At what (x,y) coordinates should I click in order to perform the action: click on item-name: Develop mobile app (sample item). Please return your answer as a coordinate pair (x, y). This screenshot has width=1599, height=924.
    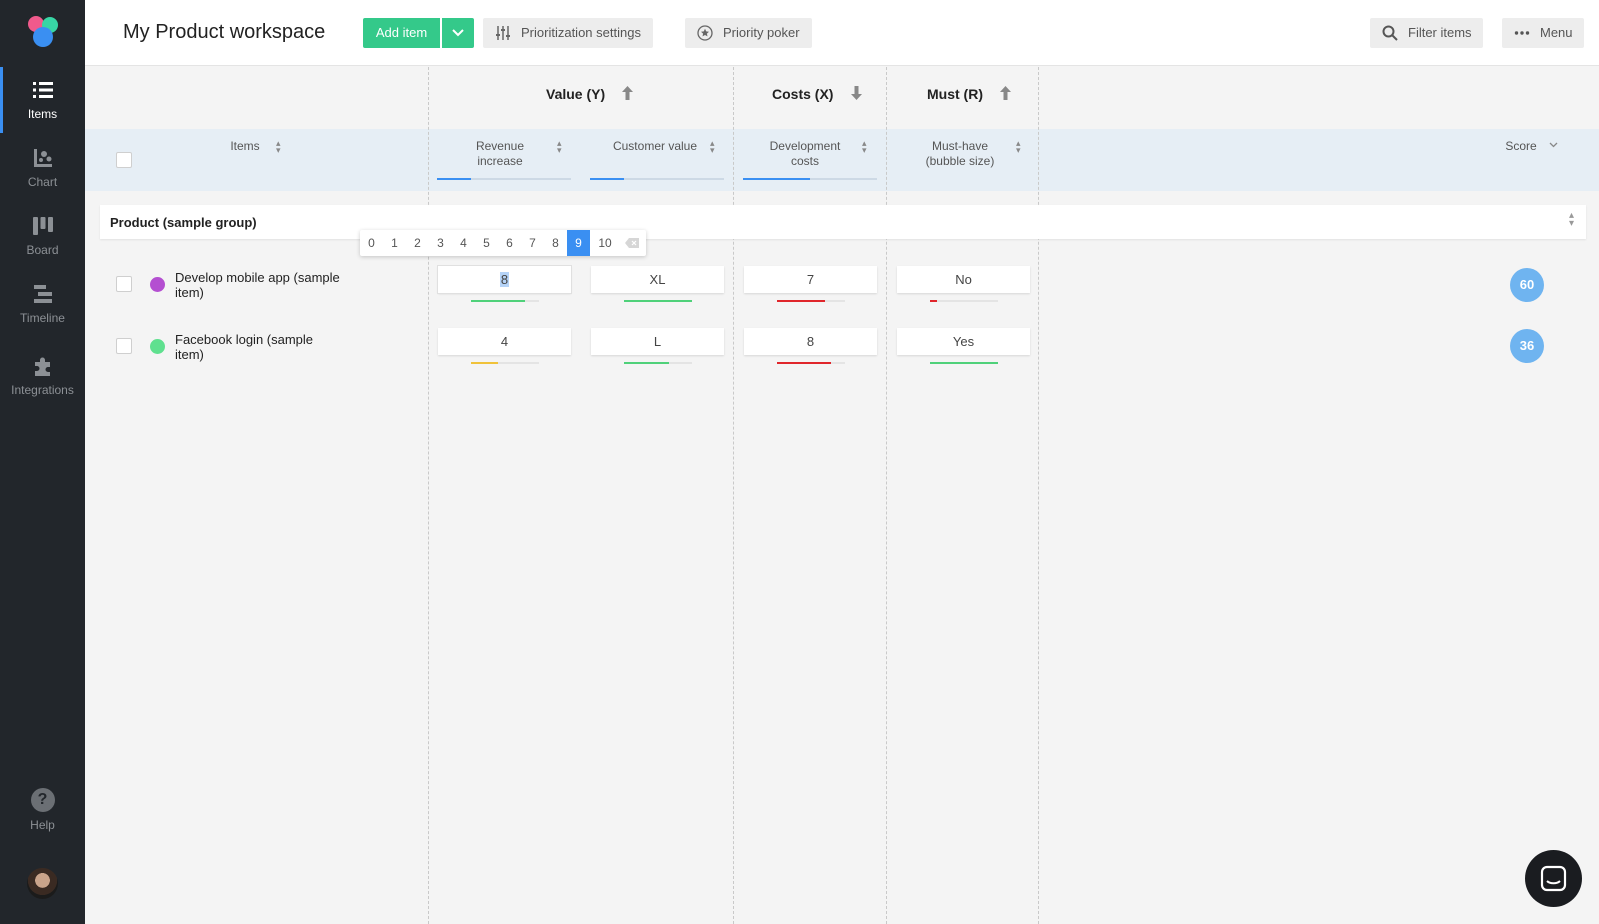
    Looking at the image, I should click on (265, 285).